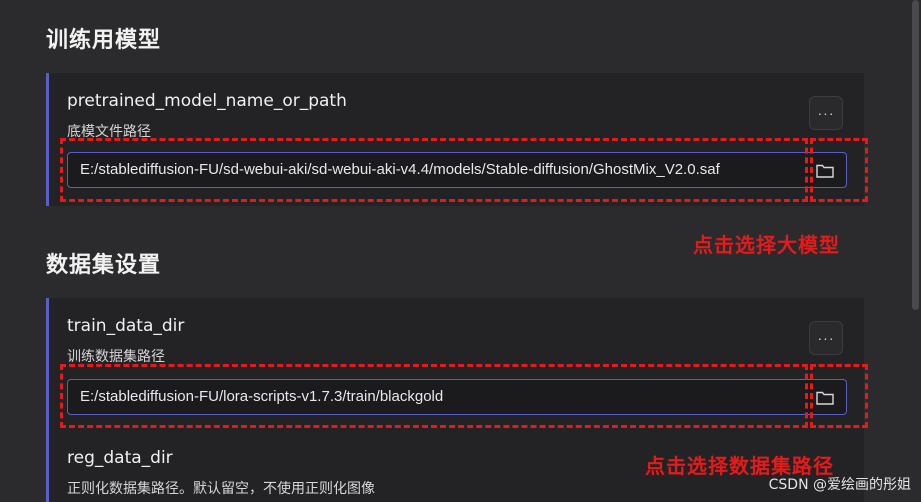 This screenshot has width=921, height=502. What do you see at coordinates (104, 39) in the screenshot?
I see `section-title-training-model: 训练用模型` at bounding box center [104, 39].